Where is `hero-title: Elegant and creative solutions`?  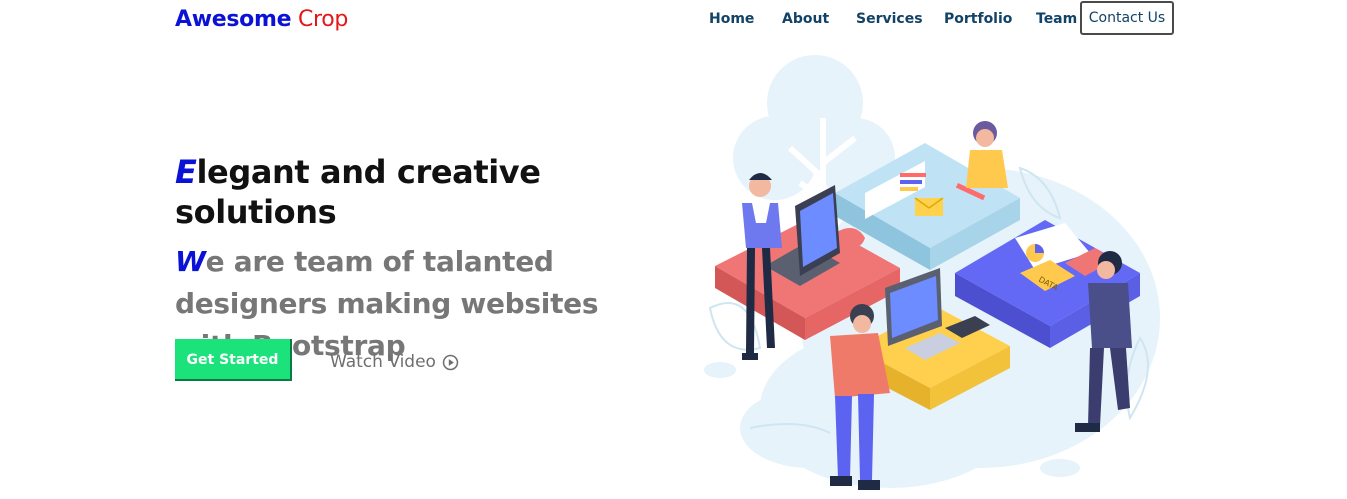 hero-title: Elegant and creative solutions is located at coordinates (385, 192).